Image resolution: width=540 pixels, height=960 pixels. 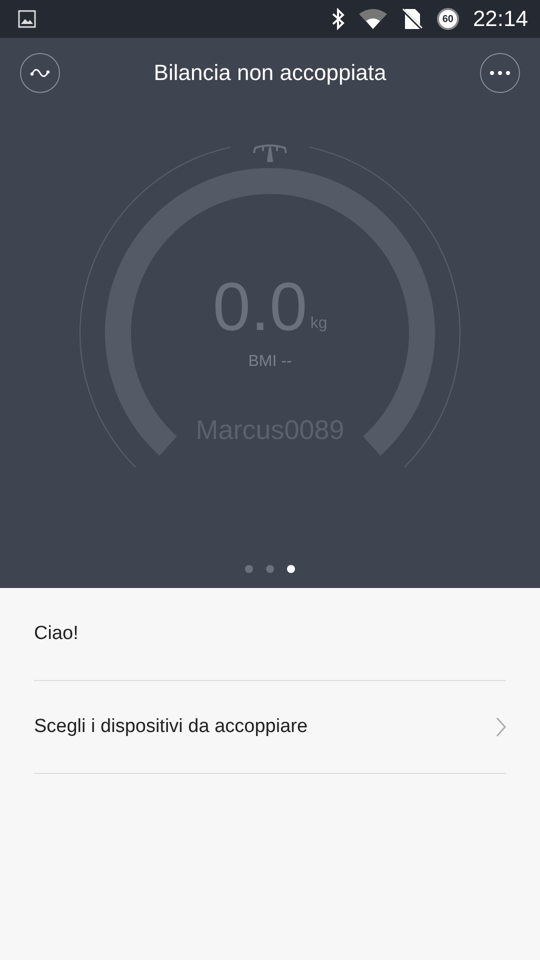 What do you see at coordinates (337, 19) in the screenshot?
I see `bluetooth-icon` at bounding box center [337, 19].